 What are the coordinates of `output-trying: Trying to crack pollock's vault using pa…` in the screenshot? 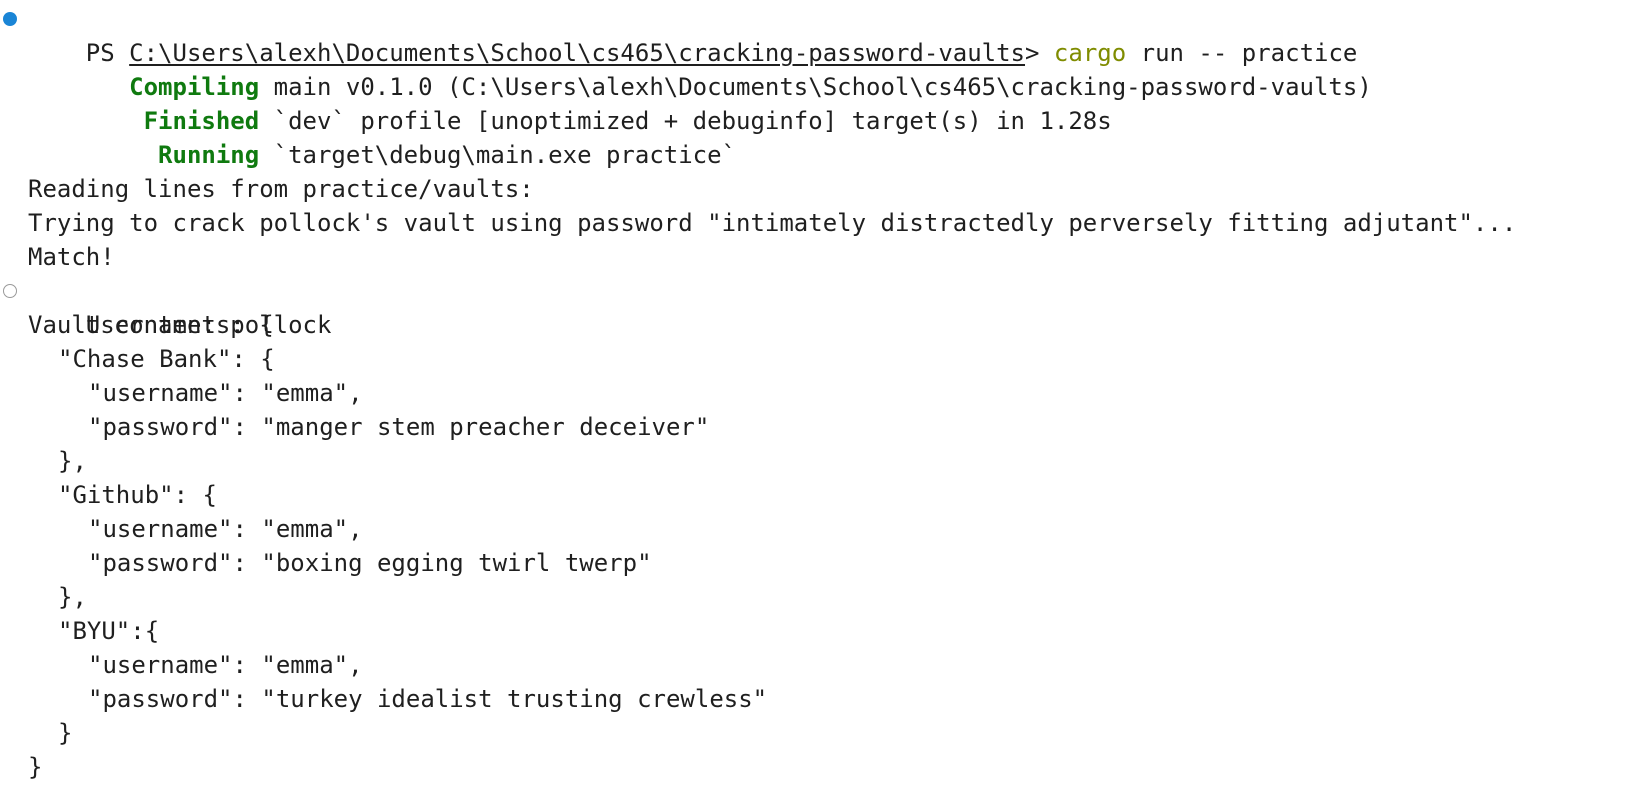 It's located at (772, 223).